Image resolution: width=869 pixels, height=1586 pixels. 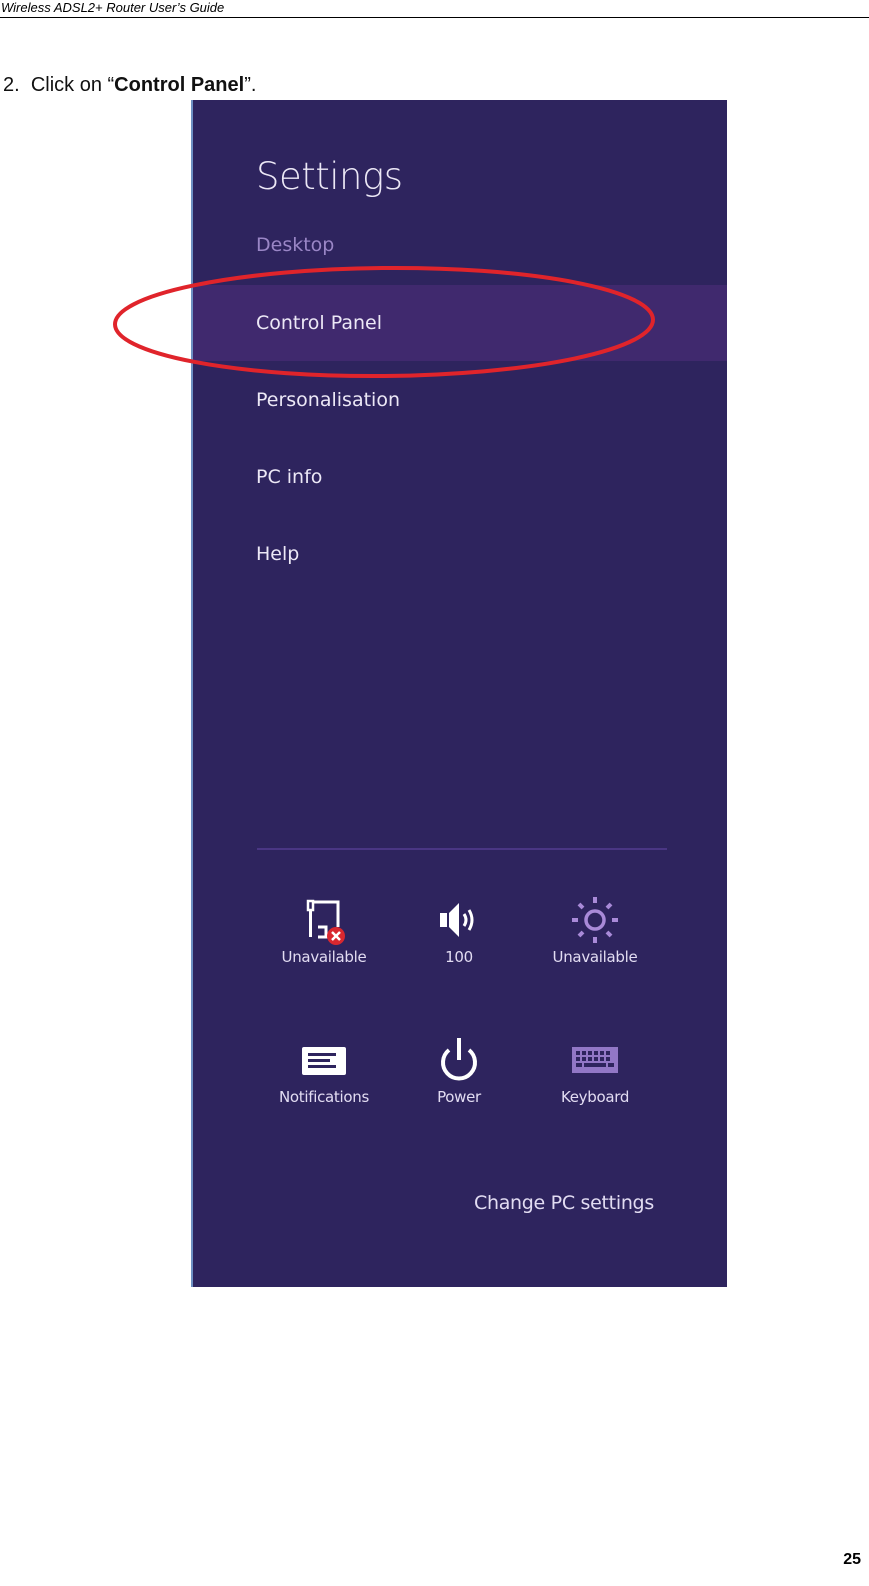 I want to click on step-number: 2., so click(x=11, y=85).